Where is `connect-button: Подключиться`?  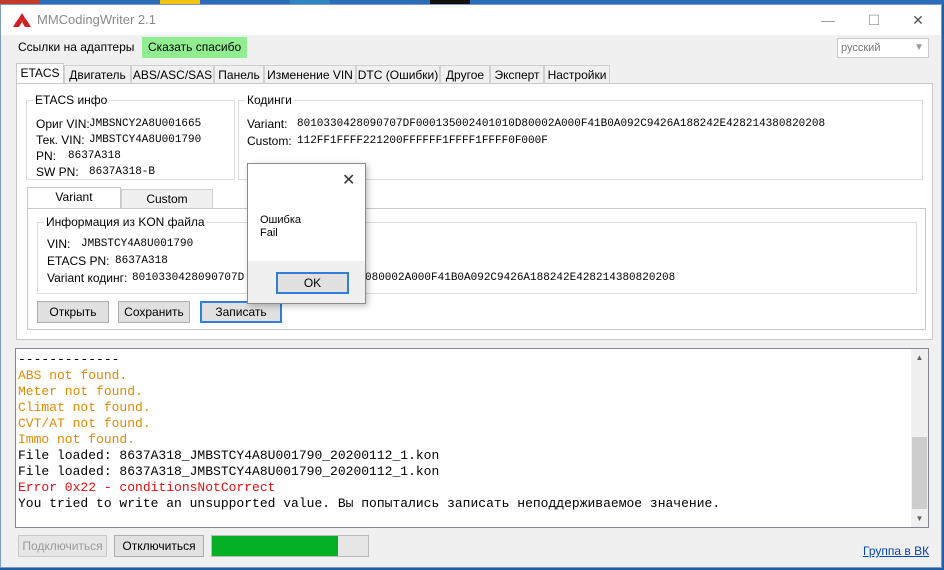 connect-button: Подключиться is located at coordinates (62, 546).